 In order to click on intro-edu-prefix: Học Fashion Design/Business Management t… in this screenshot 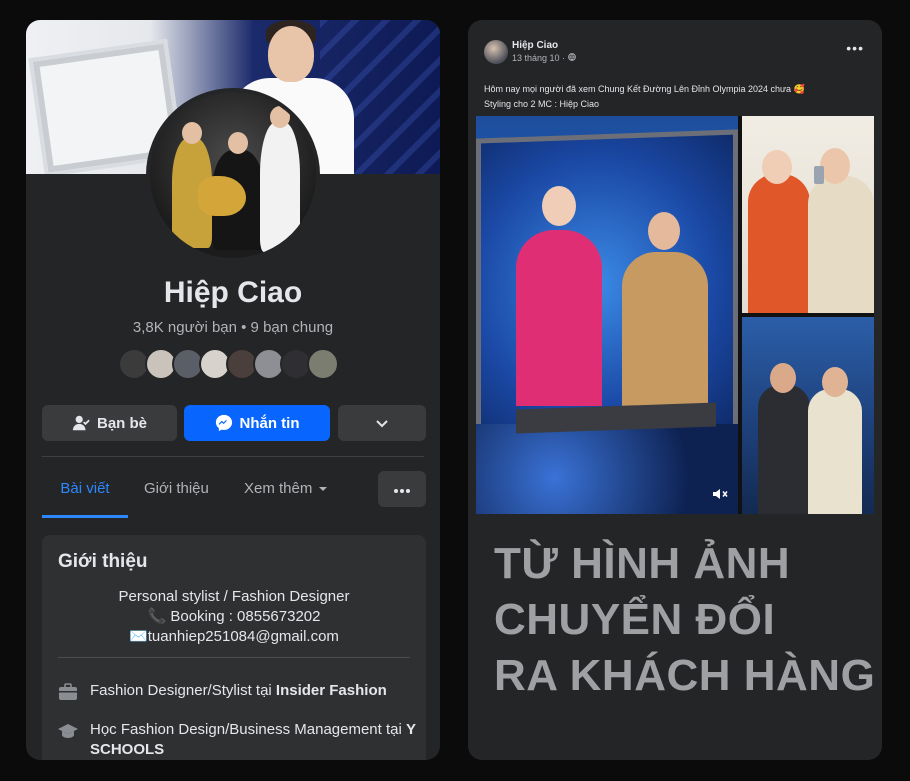, I will do `click(248, 729)`.